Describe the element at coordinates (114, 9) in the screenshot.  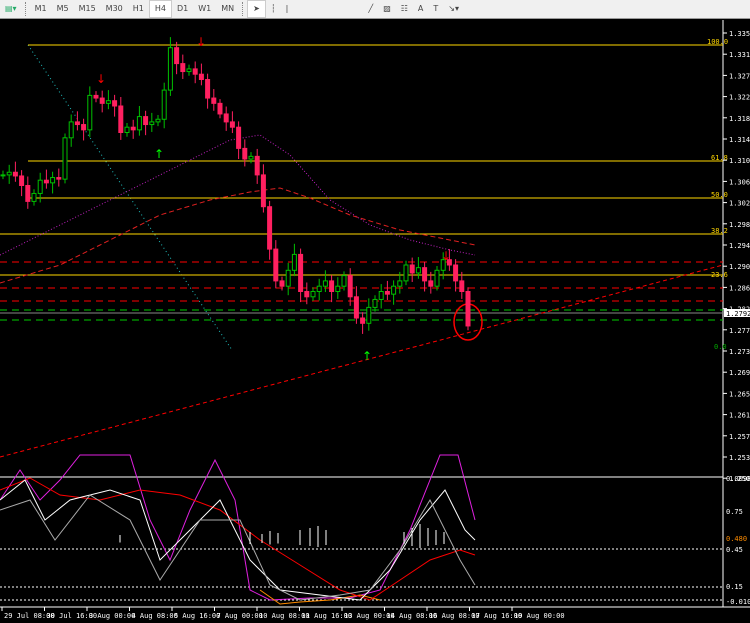
I see `tf-m30: M30` at that location.